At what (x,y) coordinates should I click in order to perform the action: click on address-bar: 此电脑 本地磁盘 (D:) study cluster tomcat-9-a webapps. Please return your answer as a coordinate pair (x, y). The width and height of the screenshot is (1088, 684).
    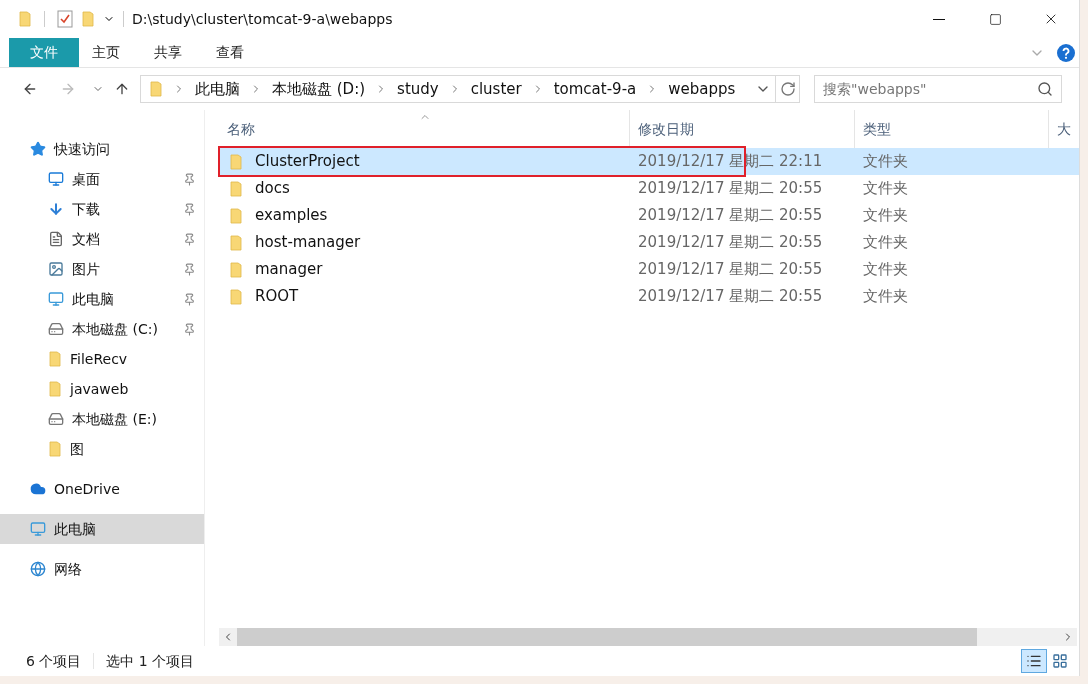
    Looking at the image, I should click on (470, 89).